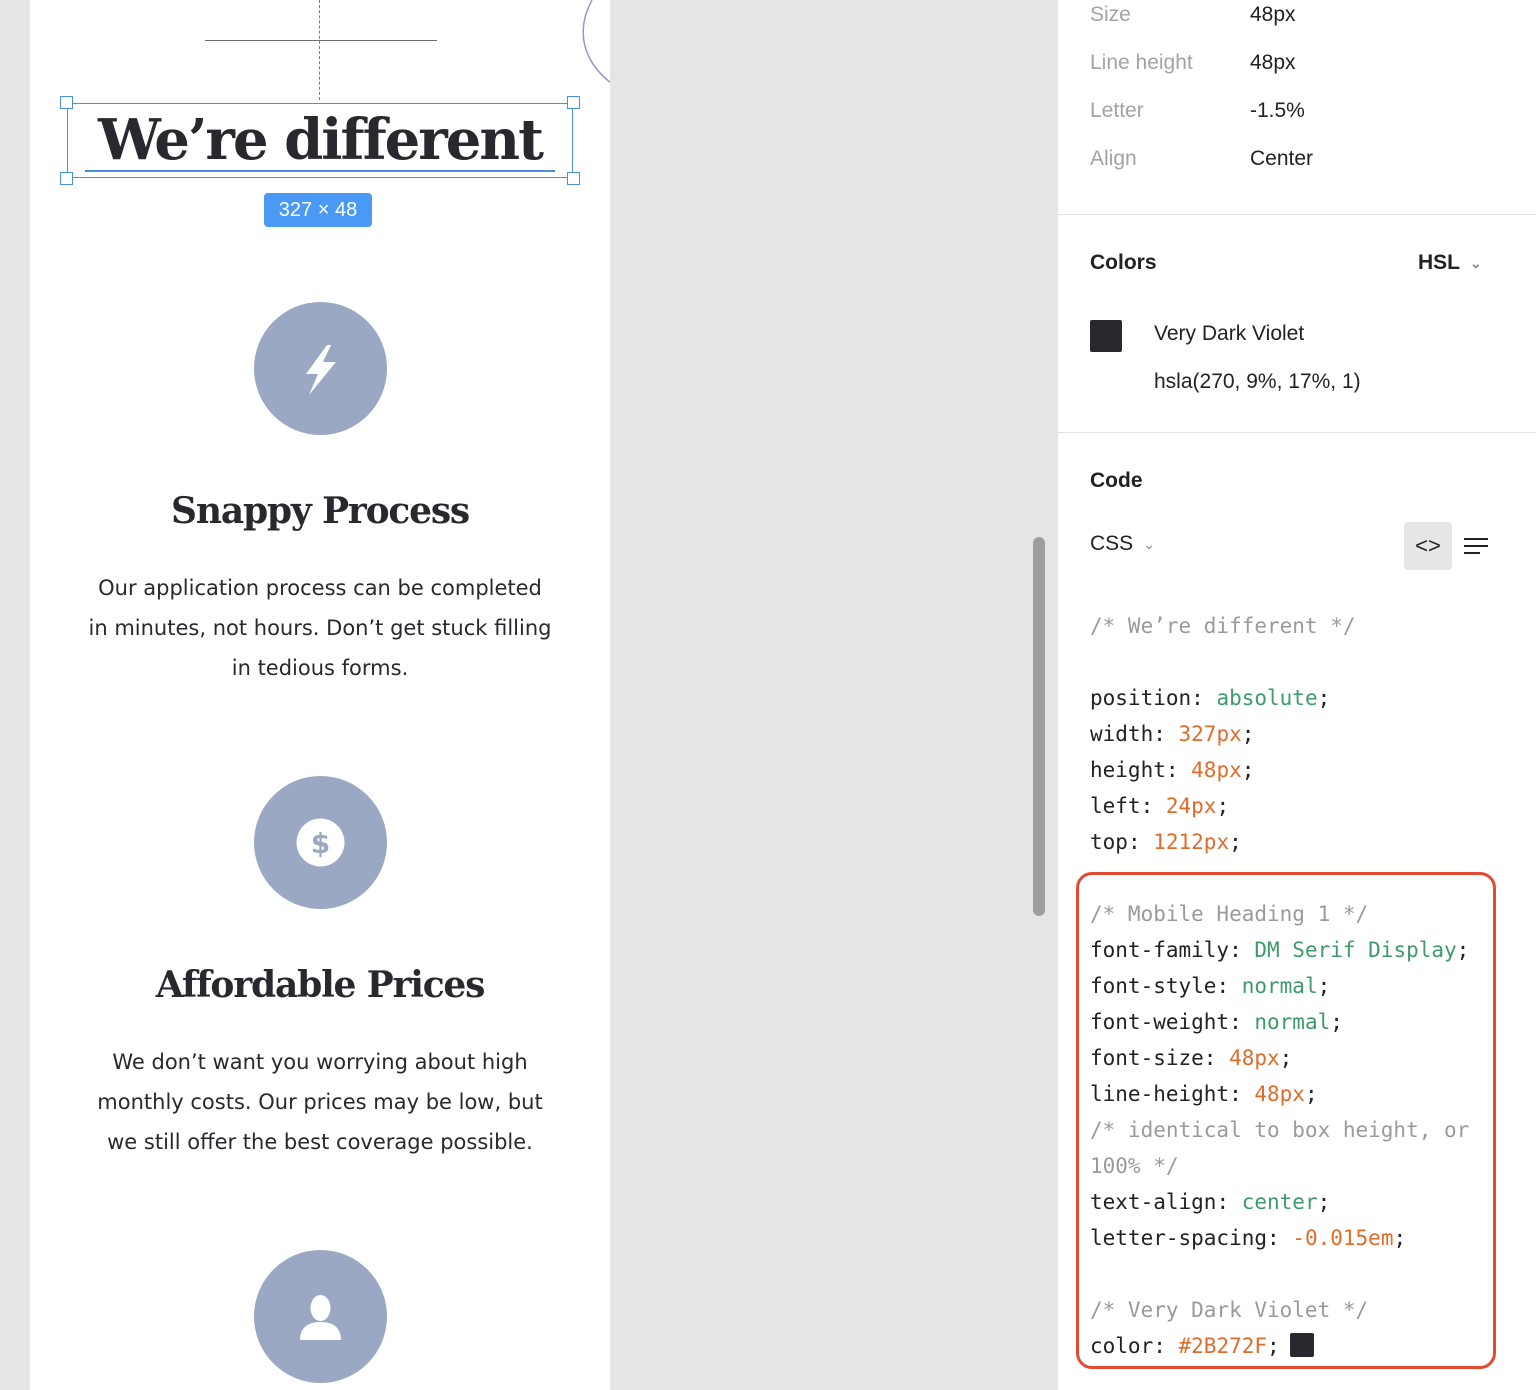 The height and width of the screenshot is (1390, 1536). What do you see at coordinates (1112, 543) in the screenshot?
I see `code-language-label: CSS` at bounding box center [1112, 543].